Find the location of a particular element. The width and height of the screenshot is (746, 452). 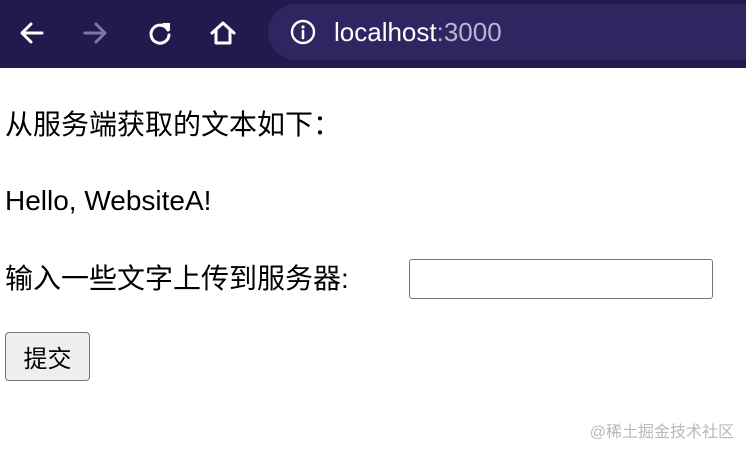

watermark: @稀土掘金技术社区 is located at coordinates (661, 432).